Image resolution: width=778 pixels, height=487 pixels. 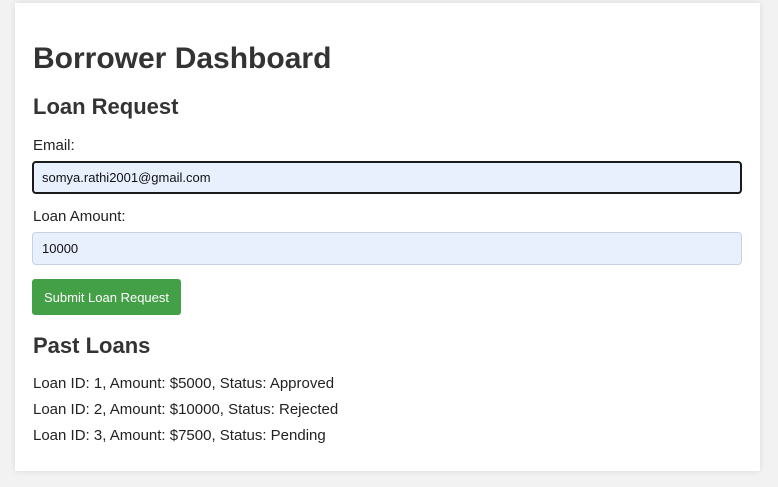 What do you see at coordinates (387, 177) in the screenshot?
I see `email-input` at bounding box center [387, 177].